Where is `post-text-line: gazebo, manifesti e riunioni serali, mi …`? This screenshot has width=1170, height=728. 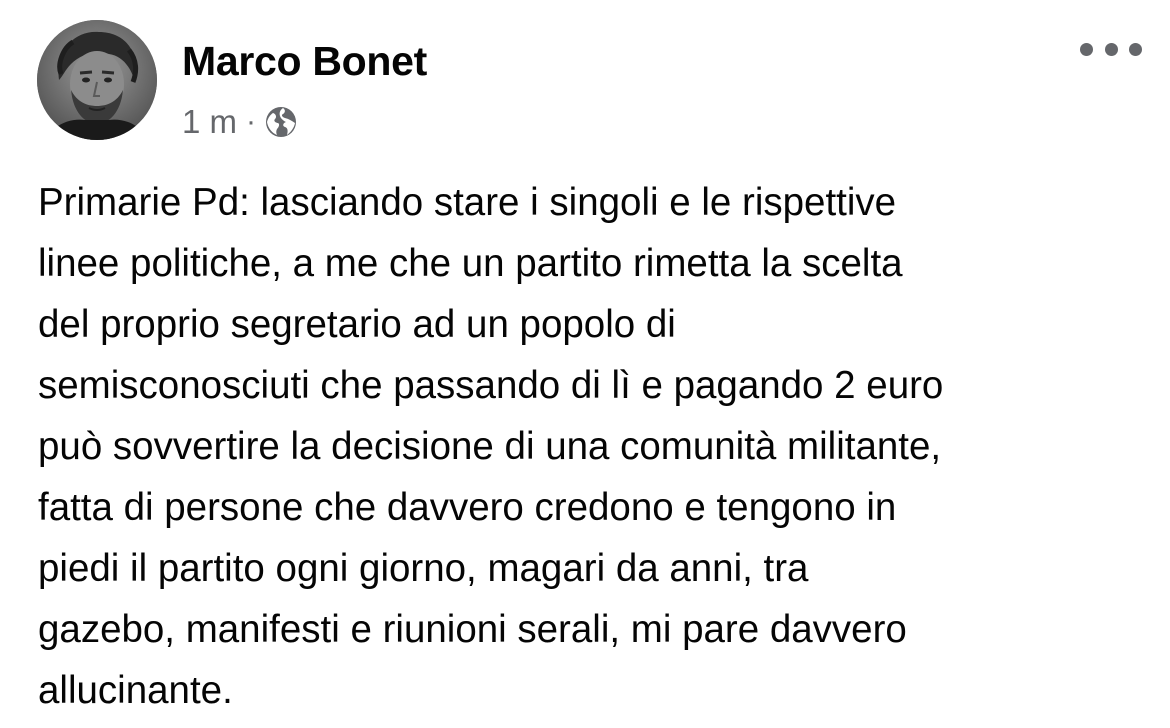 post-text-line: gazebo, manifesti e riunioni serali, mi … is located at coordinates (472, 629).